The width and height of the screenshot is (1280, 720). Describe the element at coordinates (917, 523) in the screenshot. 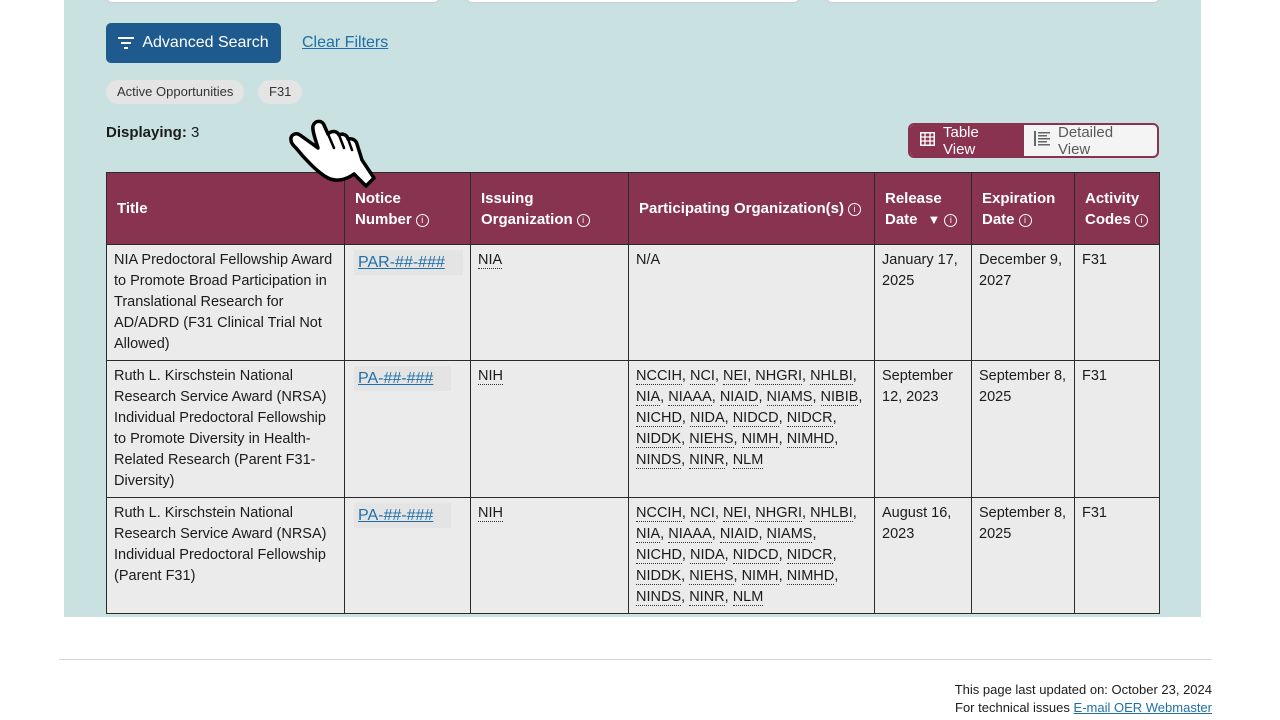

I see `release-date: August 16, 2023` at that location.